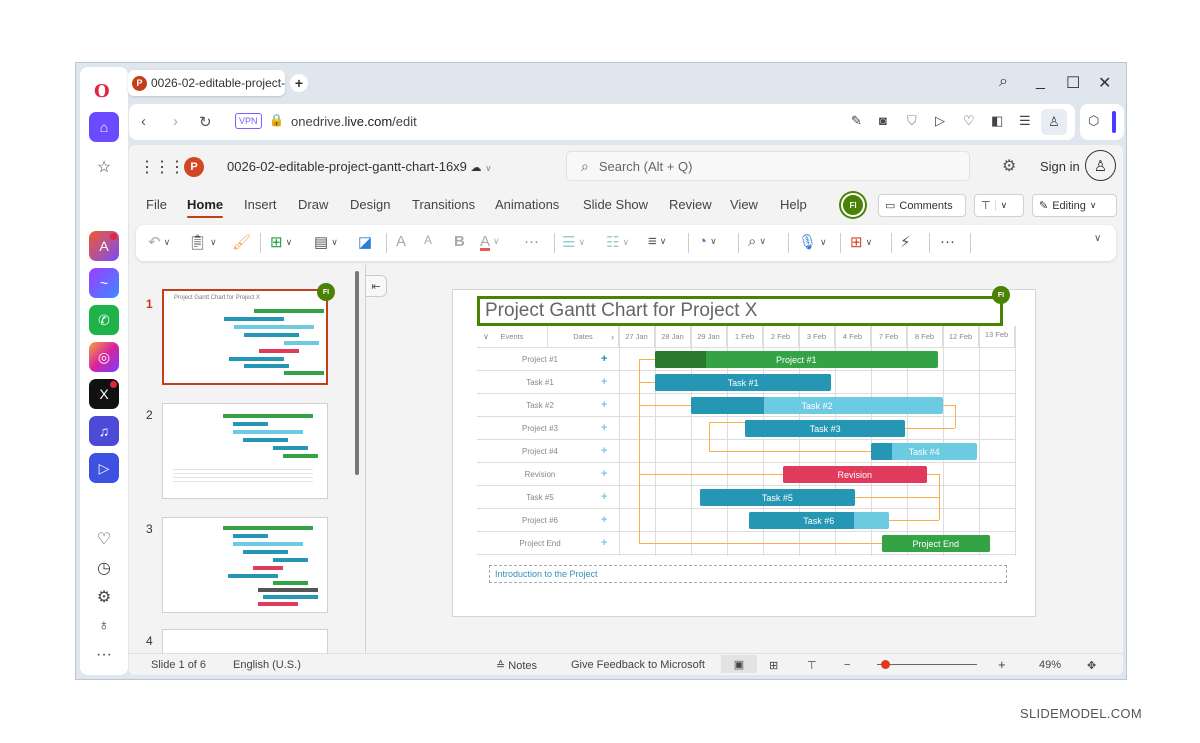 The width and height of the screenshot is (1200, 743). I want to click on app-launcher-icon: ⋮⋮⋮, so click(162, 167).